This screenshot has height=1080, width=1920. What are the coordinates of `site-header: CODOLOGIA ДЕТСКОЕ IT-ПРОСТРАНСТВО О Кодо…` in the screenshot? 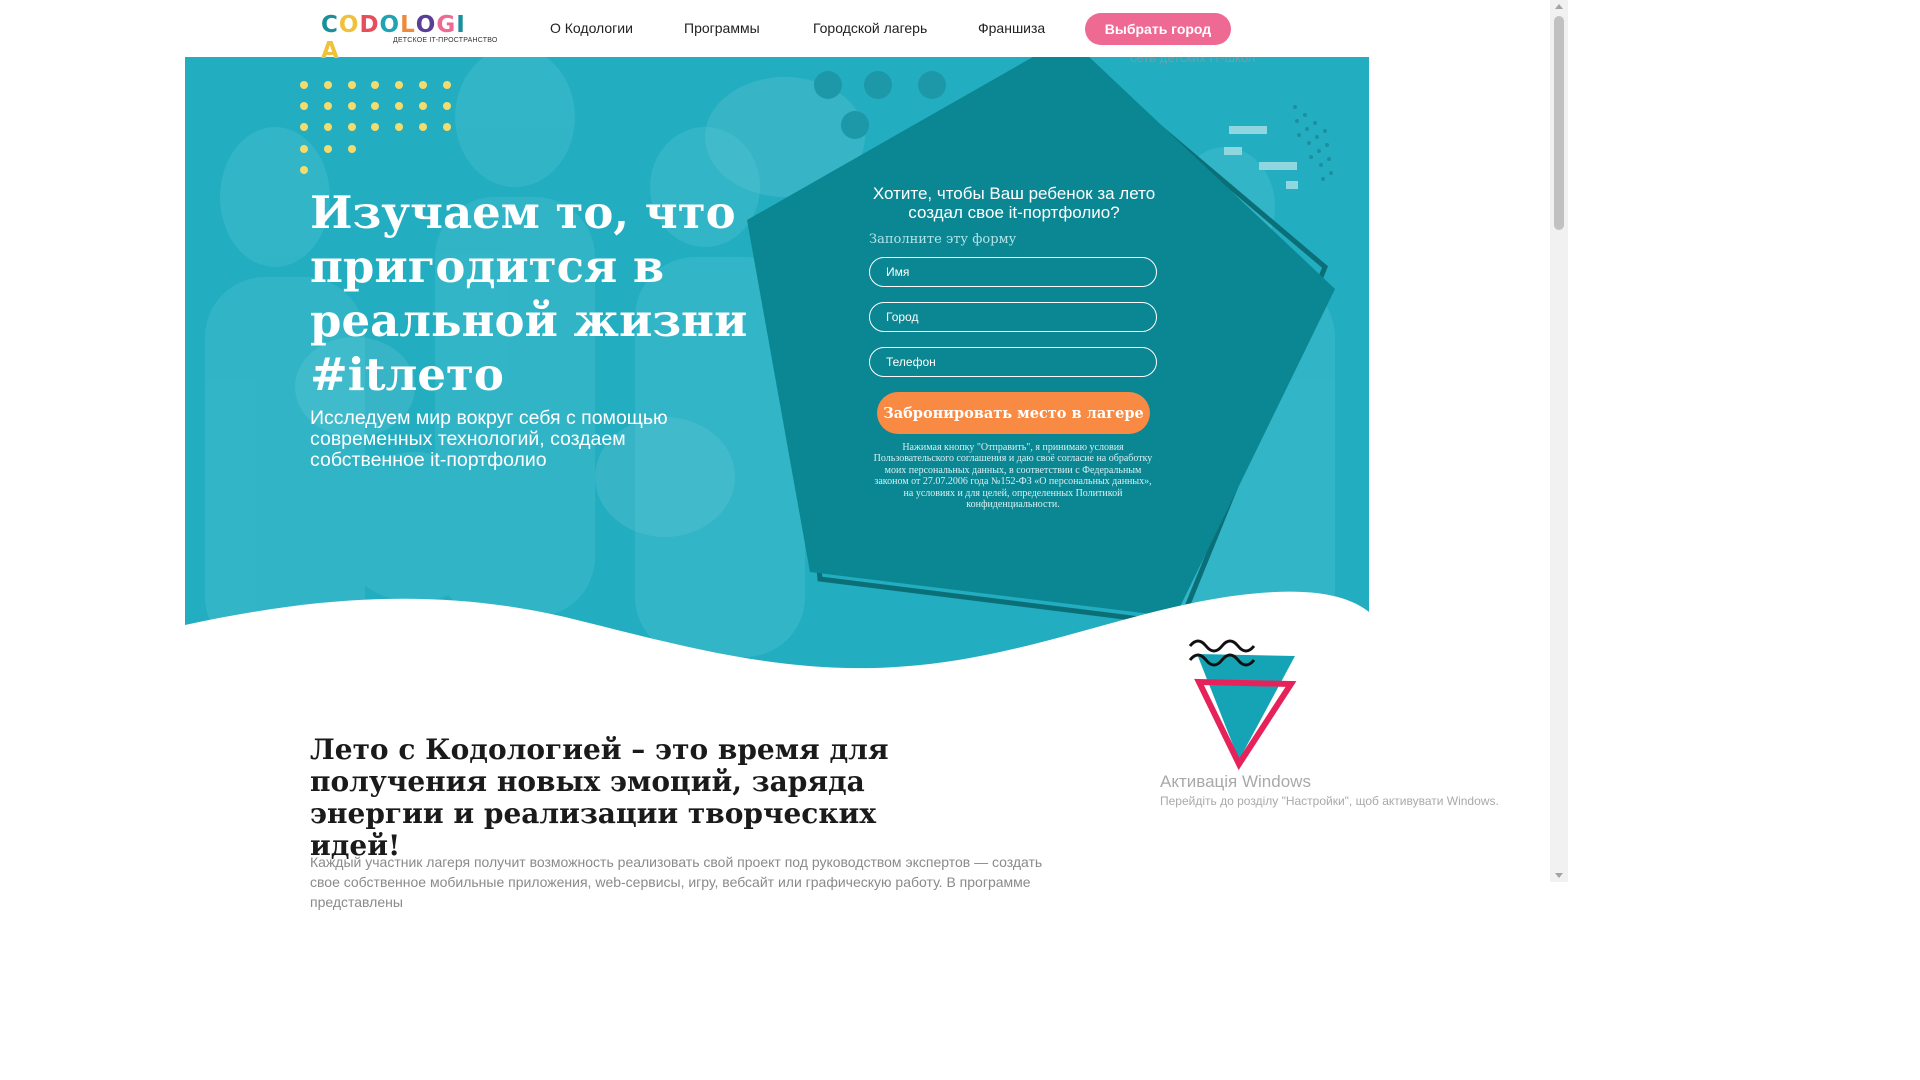 It's located at (775, 32).